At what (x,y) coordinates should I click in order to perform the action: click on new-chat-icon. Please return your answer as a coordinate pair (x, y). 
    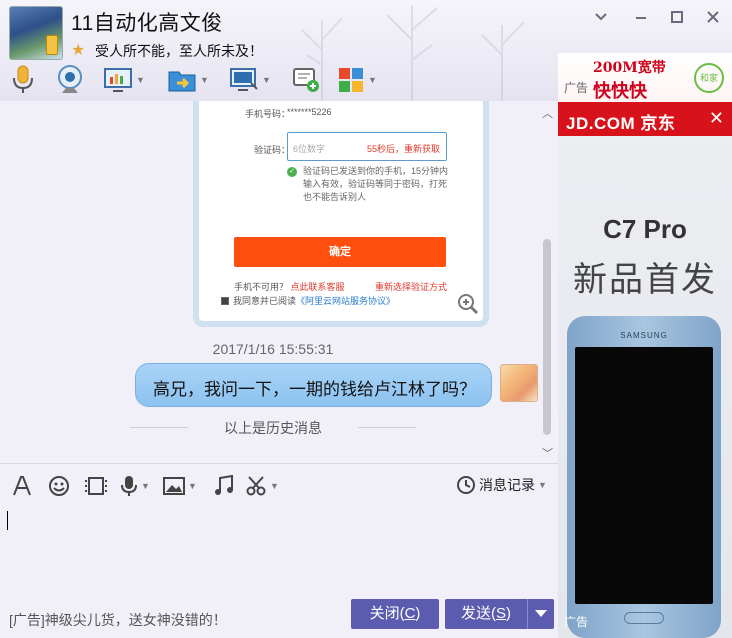
    Looking at the image, I should click on (306, 80).